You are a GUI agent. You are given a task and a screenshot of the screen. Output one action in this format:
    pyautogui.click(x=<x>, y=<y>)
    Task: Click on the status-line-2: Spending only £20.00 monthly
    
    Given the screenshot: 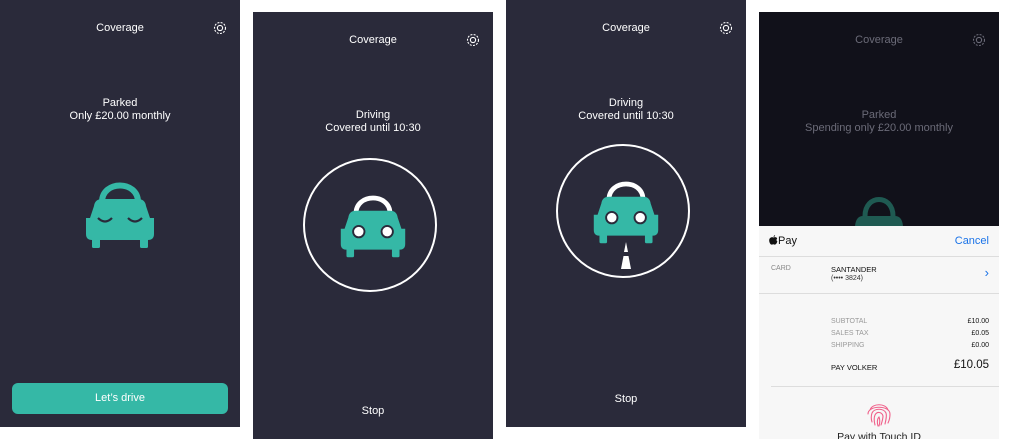 What is the action you would take?
    pyautogui.click(x=879, y=128)
    